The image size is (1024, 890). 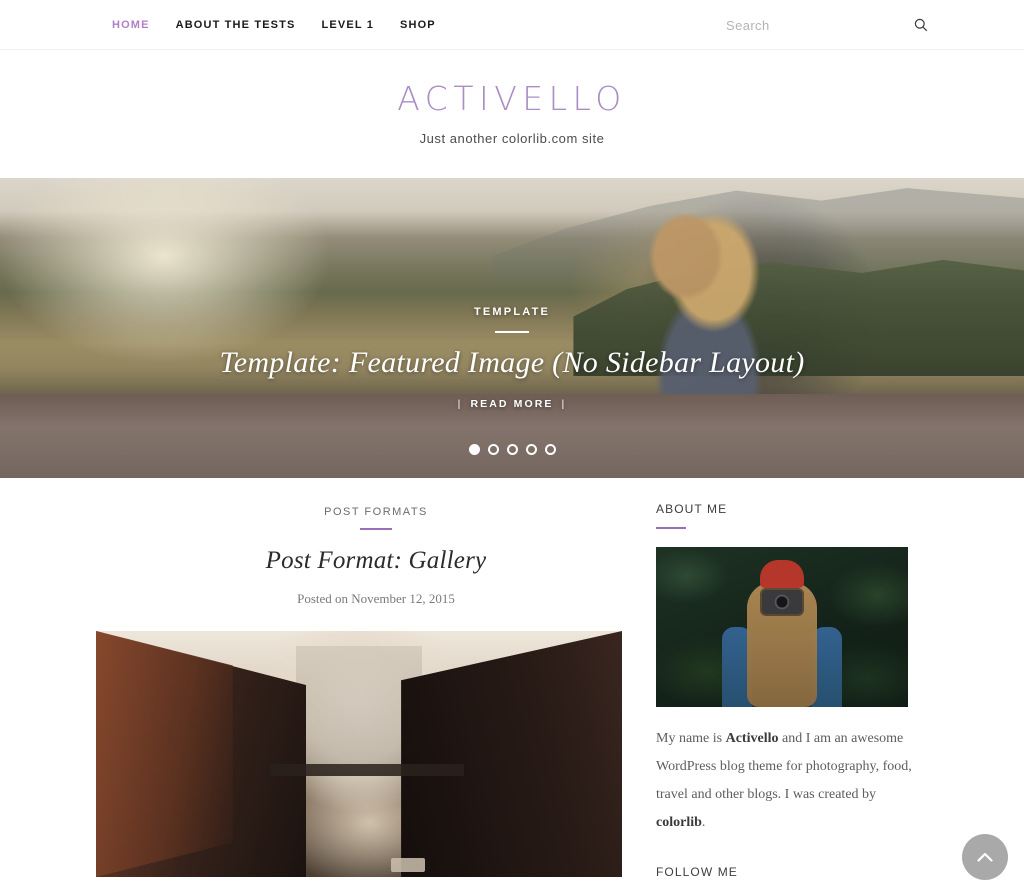 What do you see at coordinates (782, 627) in the screenshot?
I see `about-me-photo` at bounding box center [782, 627].